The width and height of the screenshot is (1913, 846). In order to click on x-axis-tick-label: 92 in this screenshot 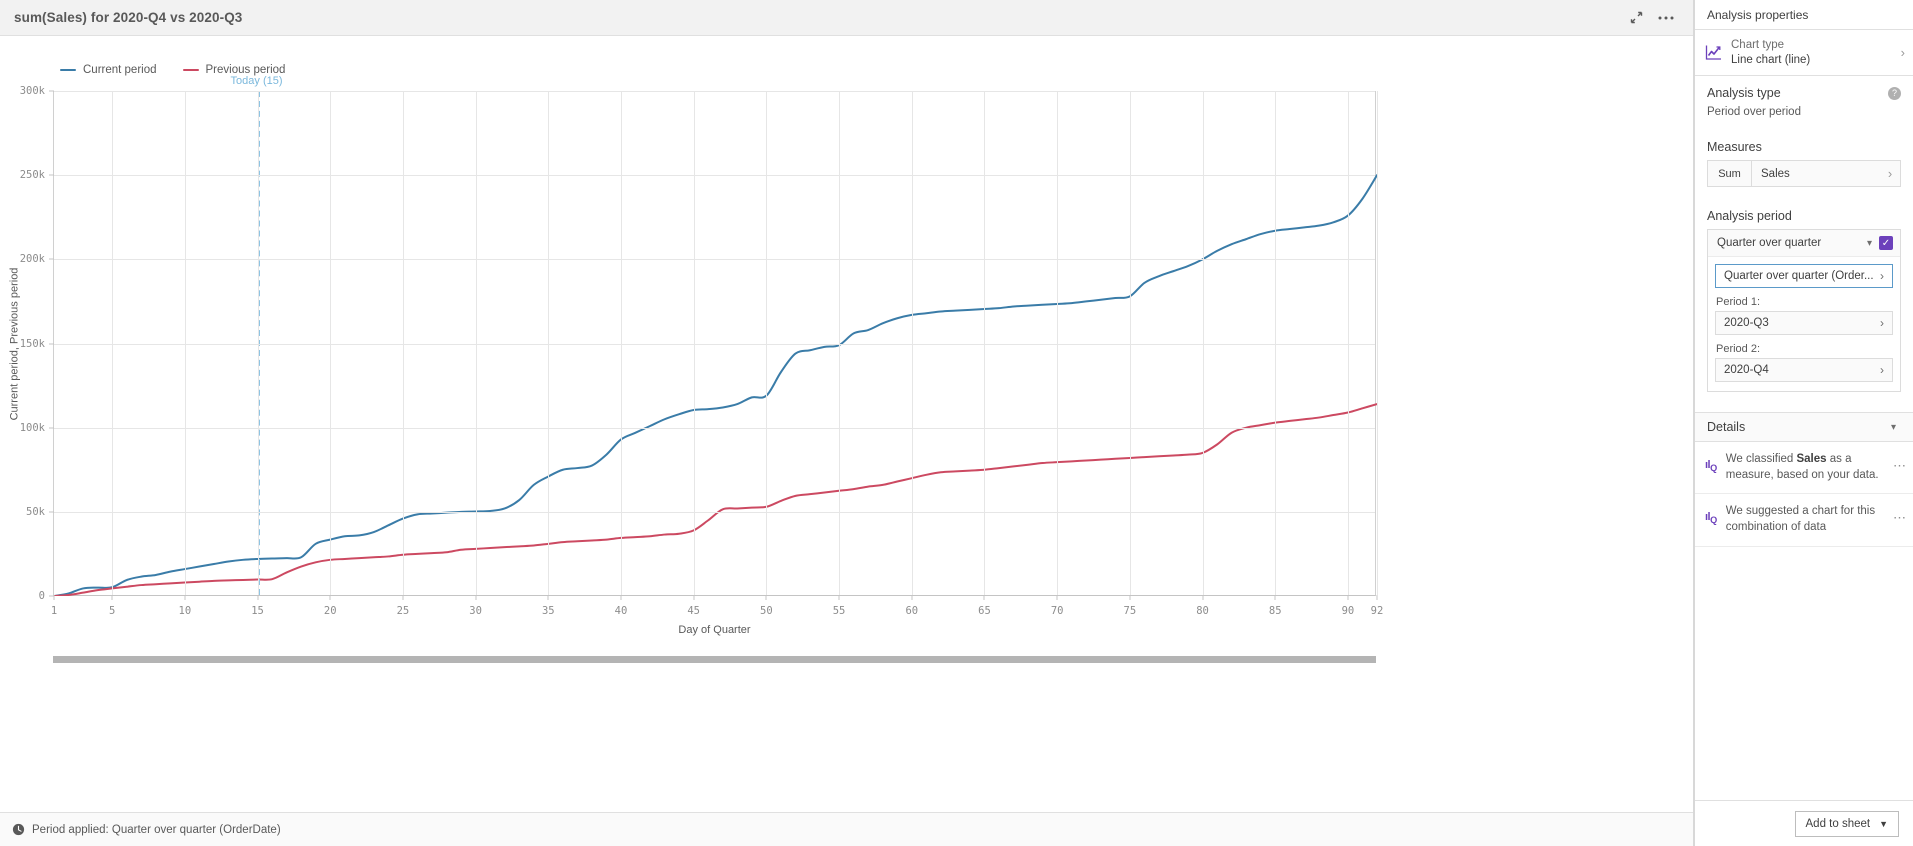, I will do `click(1377, 611)`.